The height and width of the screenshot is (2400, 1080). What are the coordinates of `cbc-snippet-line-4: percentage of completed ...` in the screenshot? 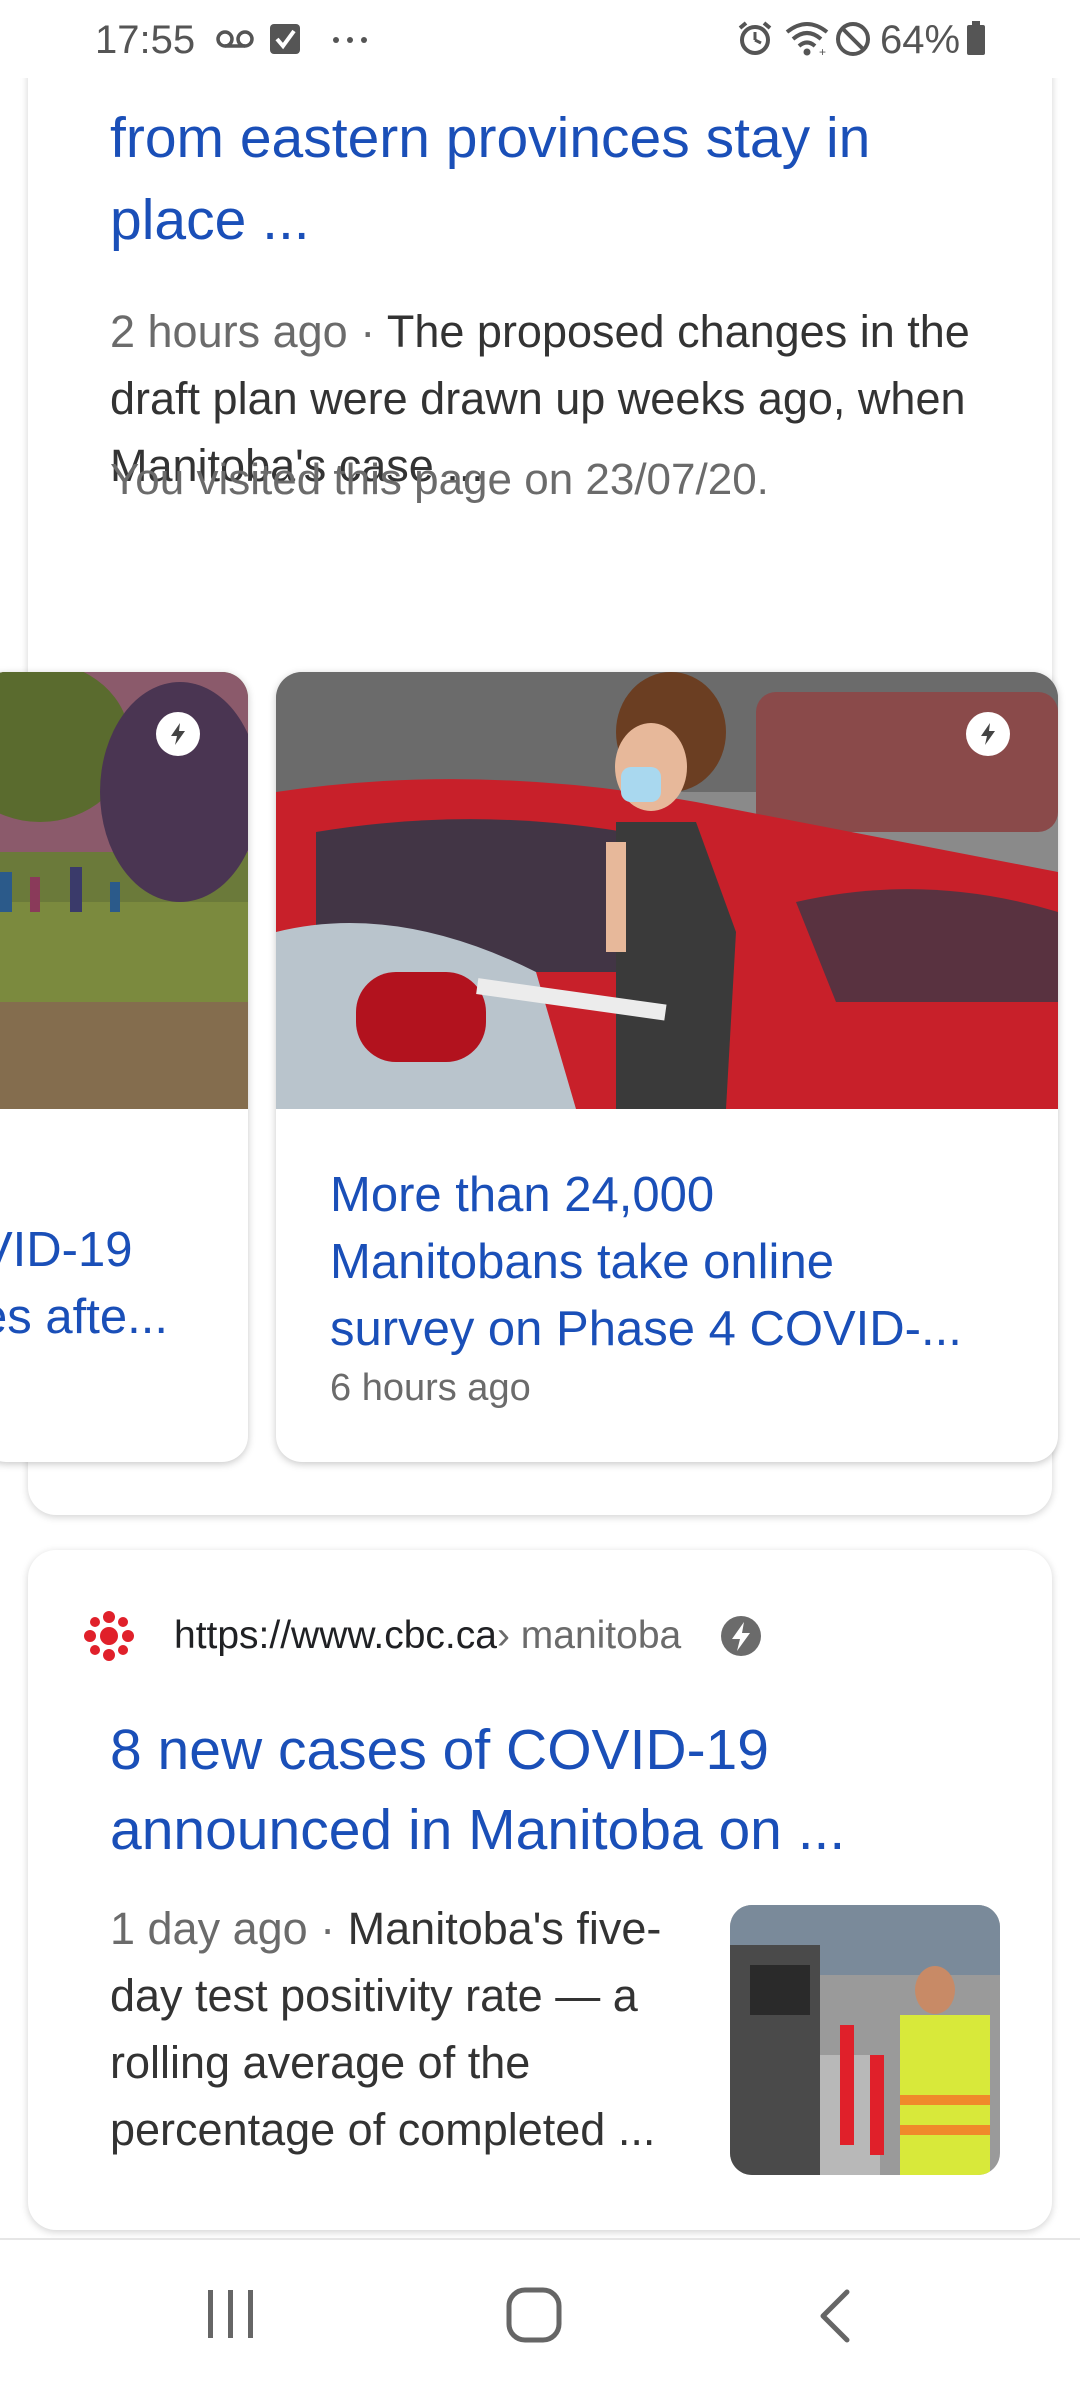 It's located at (383, 2129).